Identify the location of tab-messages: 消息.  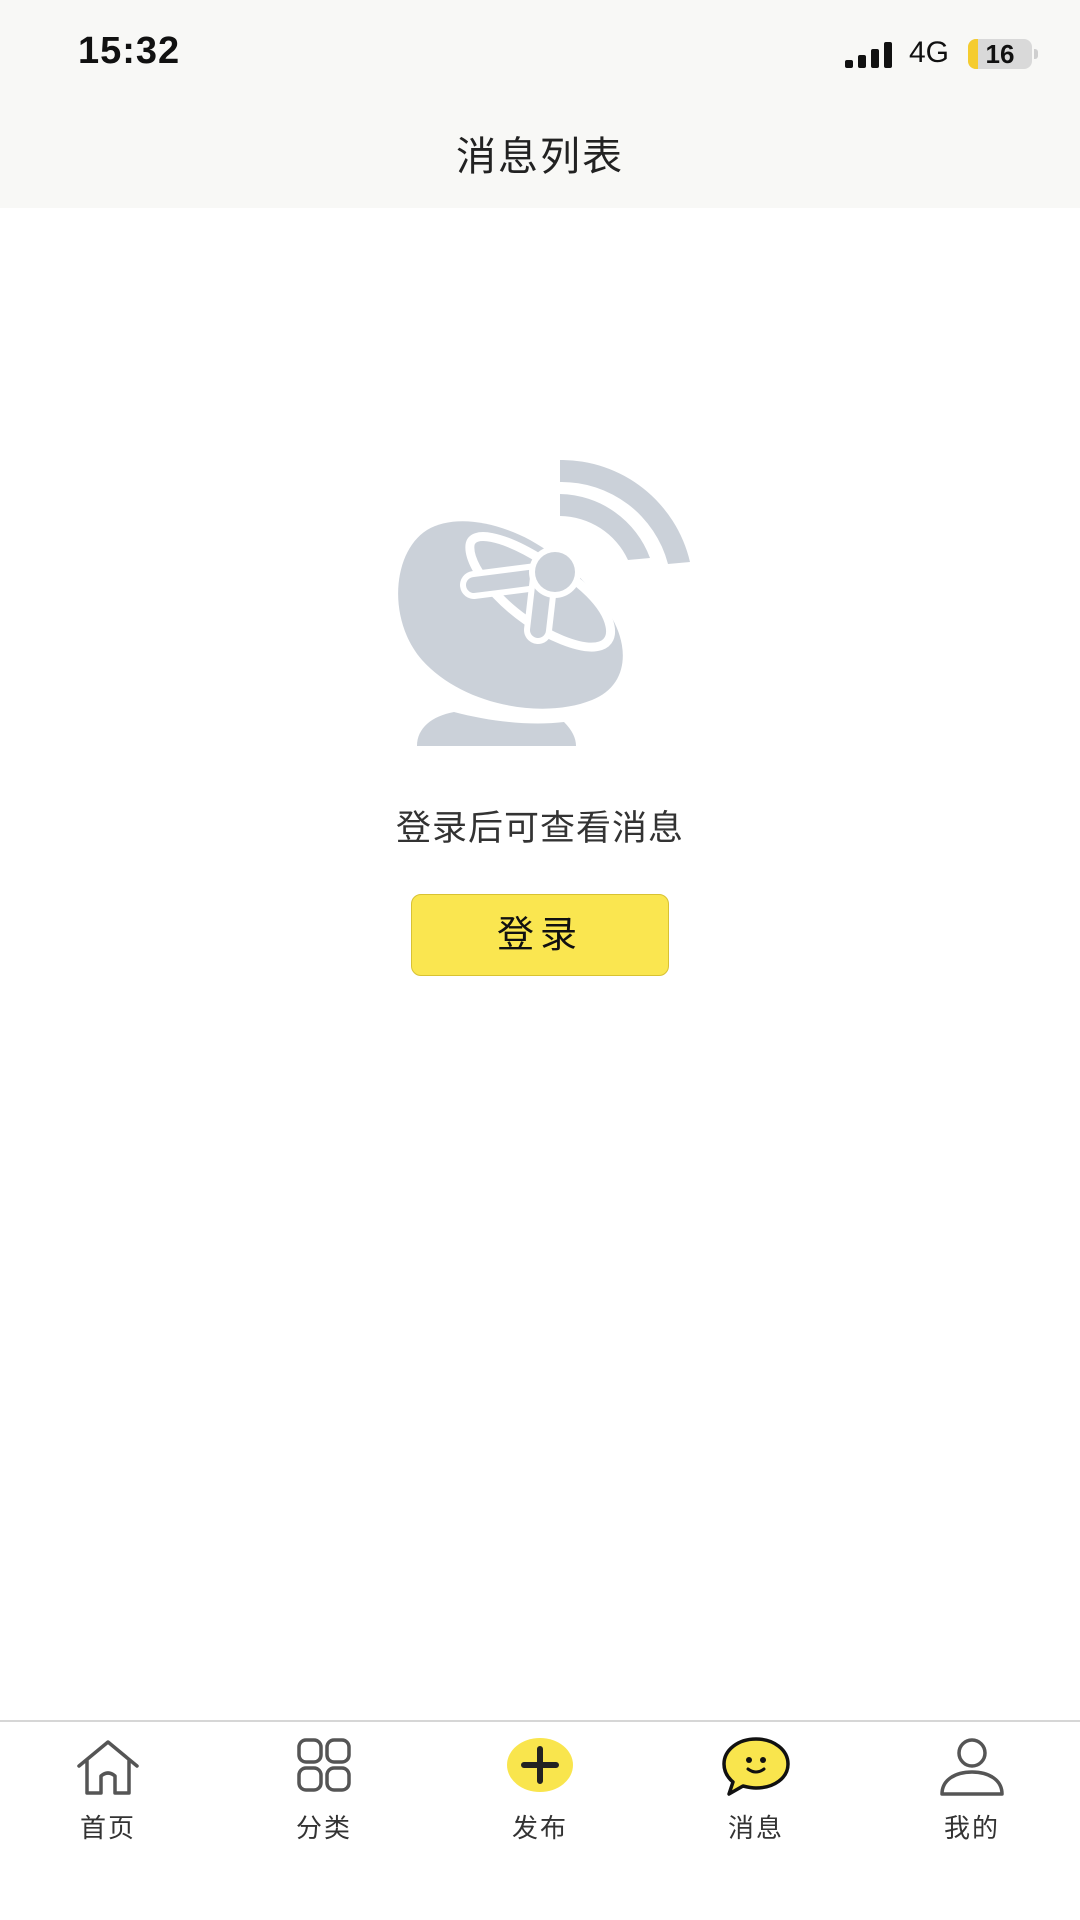
(756, 1791).